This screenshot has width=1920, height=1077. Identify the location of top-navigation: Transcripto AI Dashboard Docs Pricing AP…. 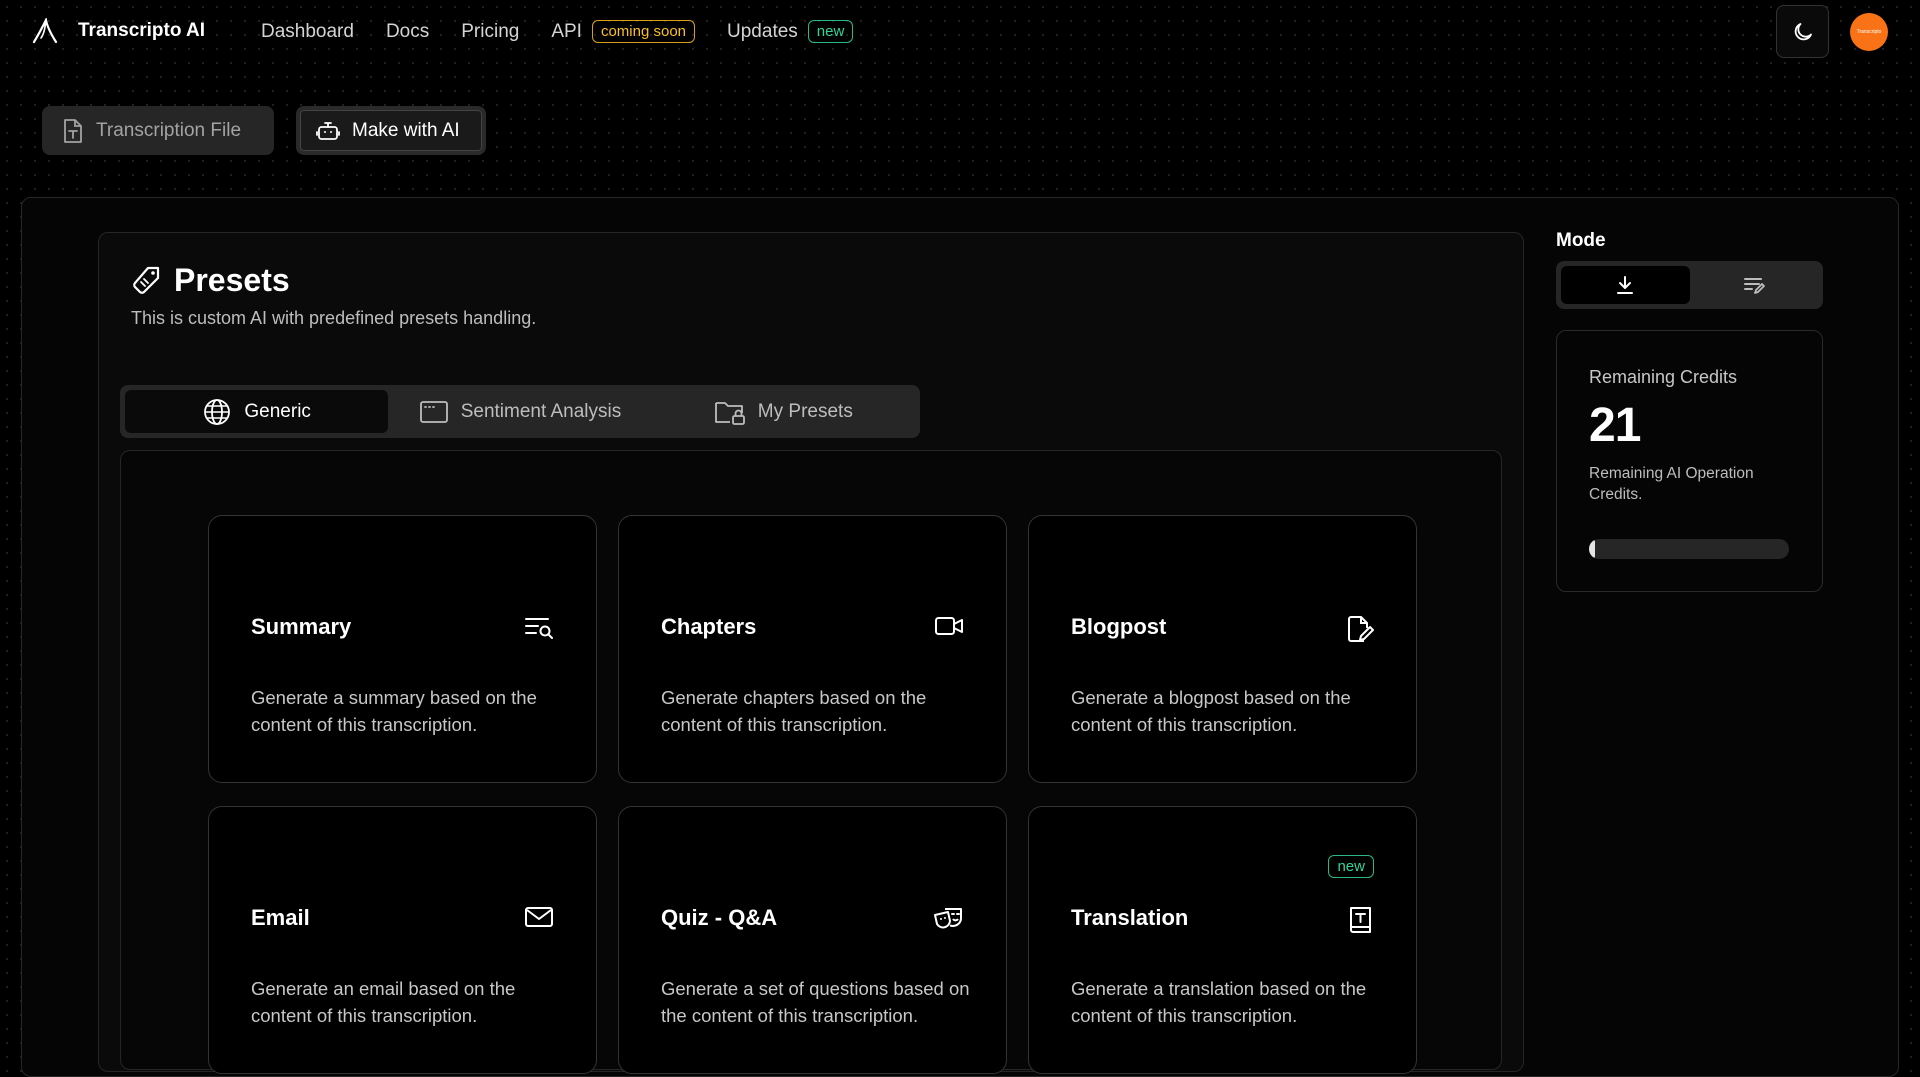
(960, 32).